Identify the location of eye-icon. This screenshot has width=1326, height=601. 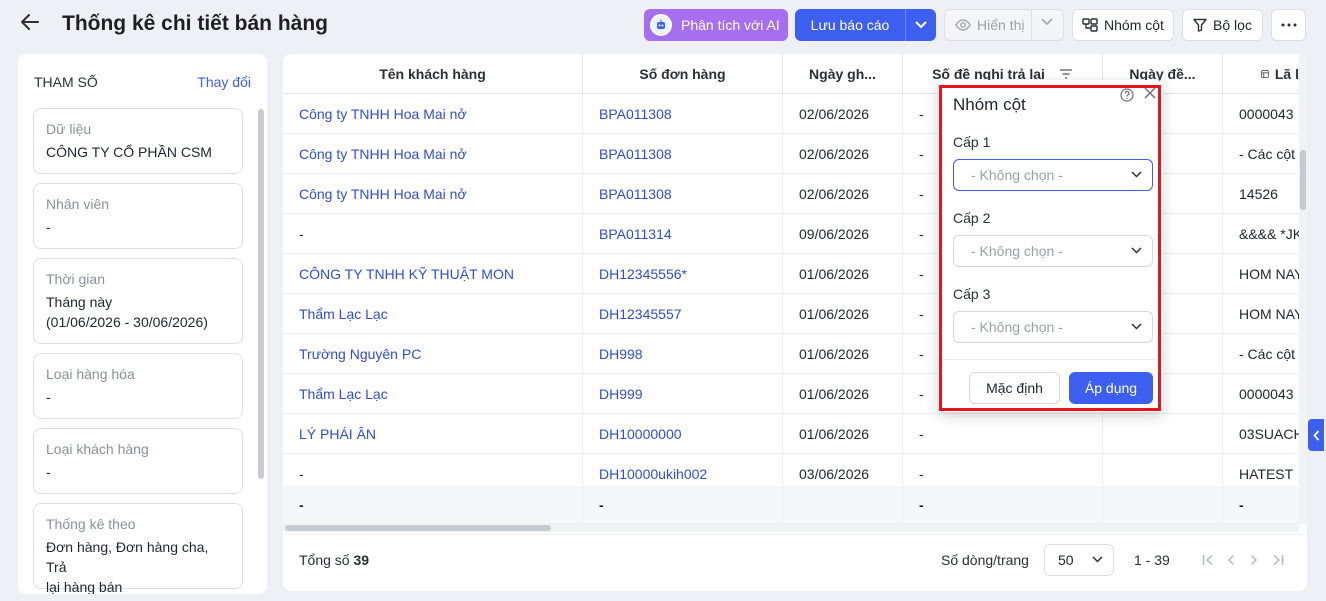
(963, 25).